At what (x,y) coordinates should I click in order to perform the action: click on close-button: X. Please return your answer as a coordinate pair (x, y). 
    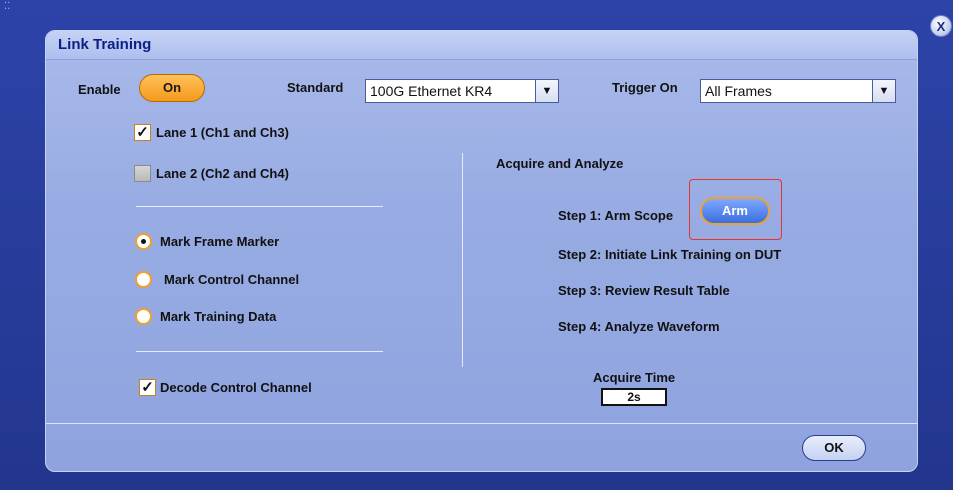
    Looking at the image, I should click on (941, 26).